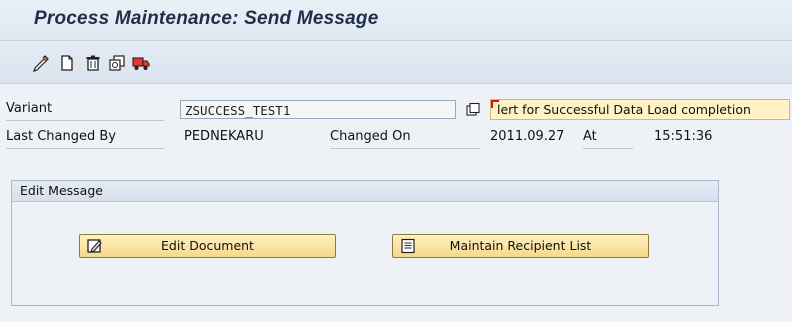 The height and width of the screenshot is (322, 792). I want to click on variant-description-text: lert for Successful Data Load completion, so click(624, 109).